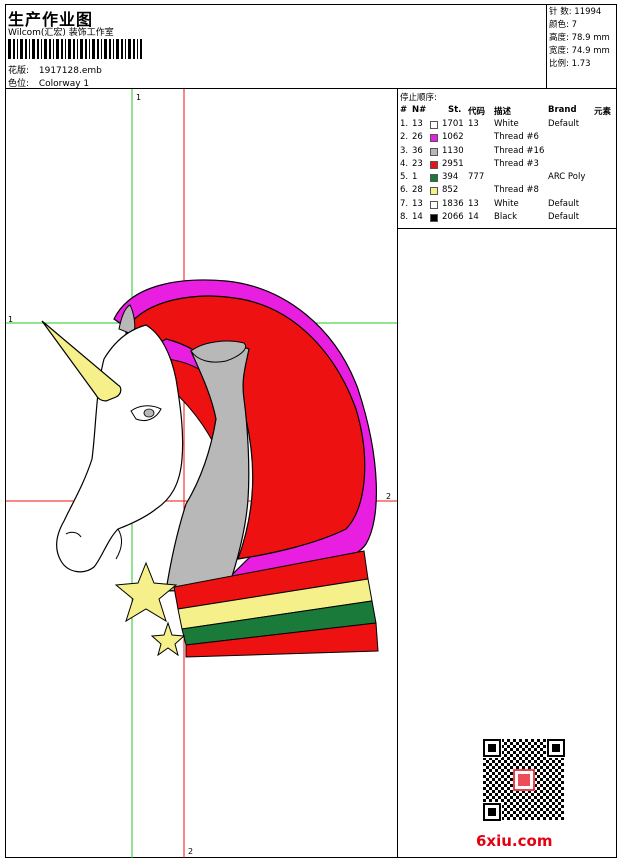 The height and width of the screenshot is (860, 620). Describe the element at coordinates (514, 841) in the screenshot. I see `watermark-logo: 6xiu.com` at that location.